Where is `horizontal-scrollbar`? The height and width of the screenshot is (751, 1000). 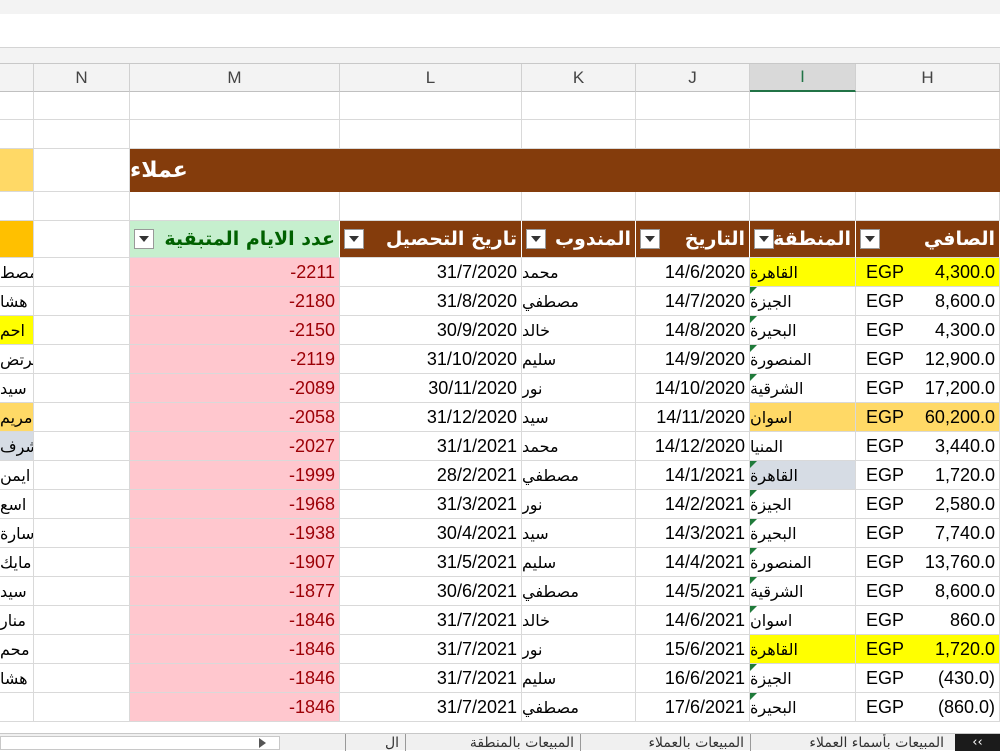
horizontal-scrollbar is located at coordinates (140, 743).